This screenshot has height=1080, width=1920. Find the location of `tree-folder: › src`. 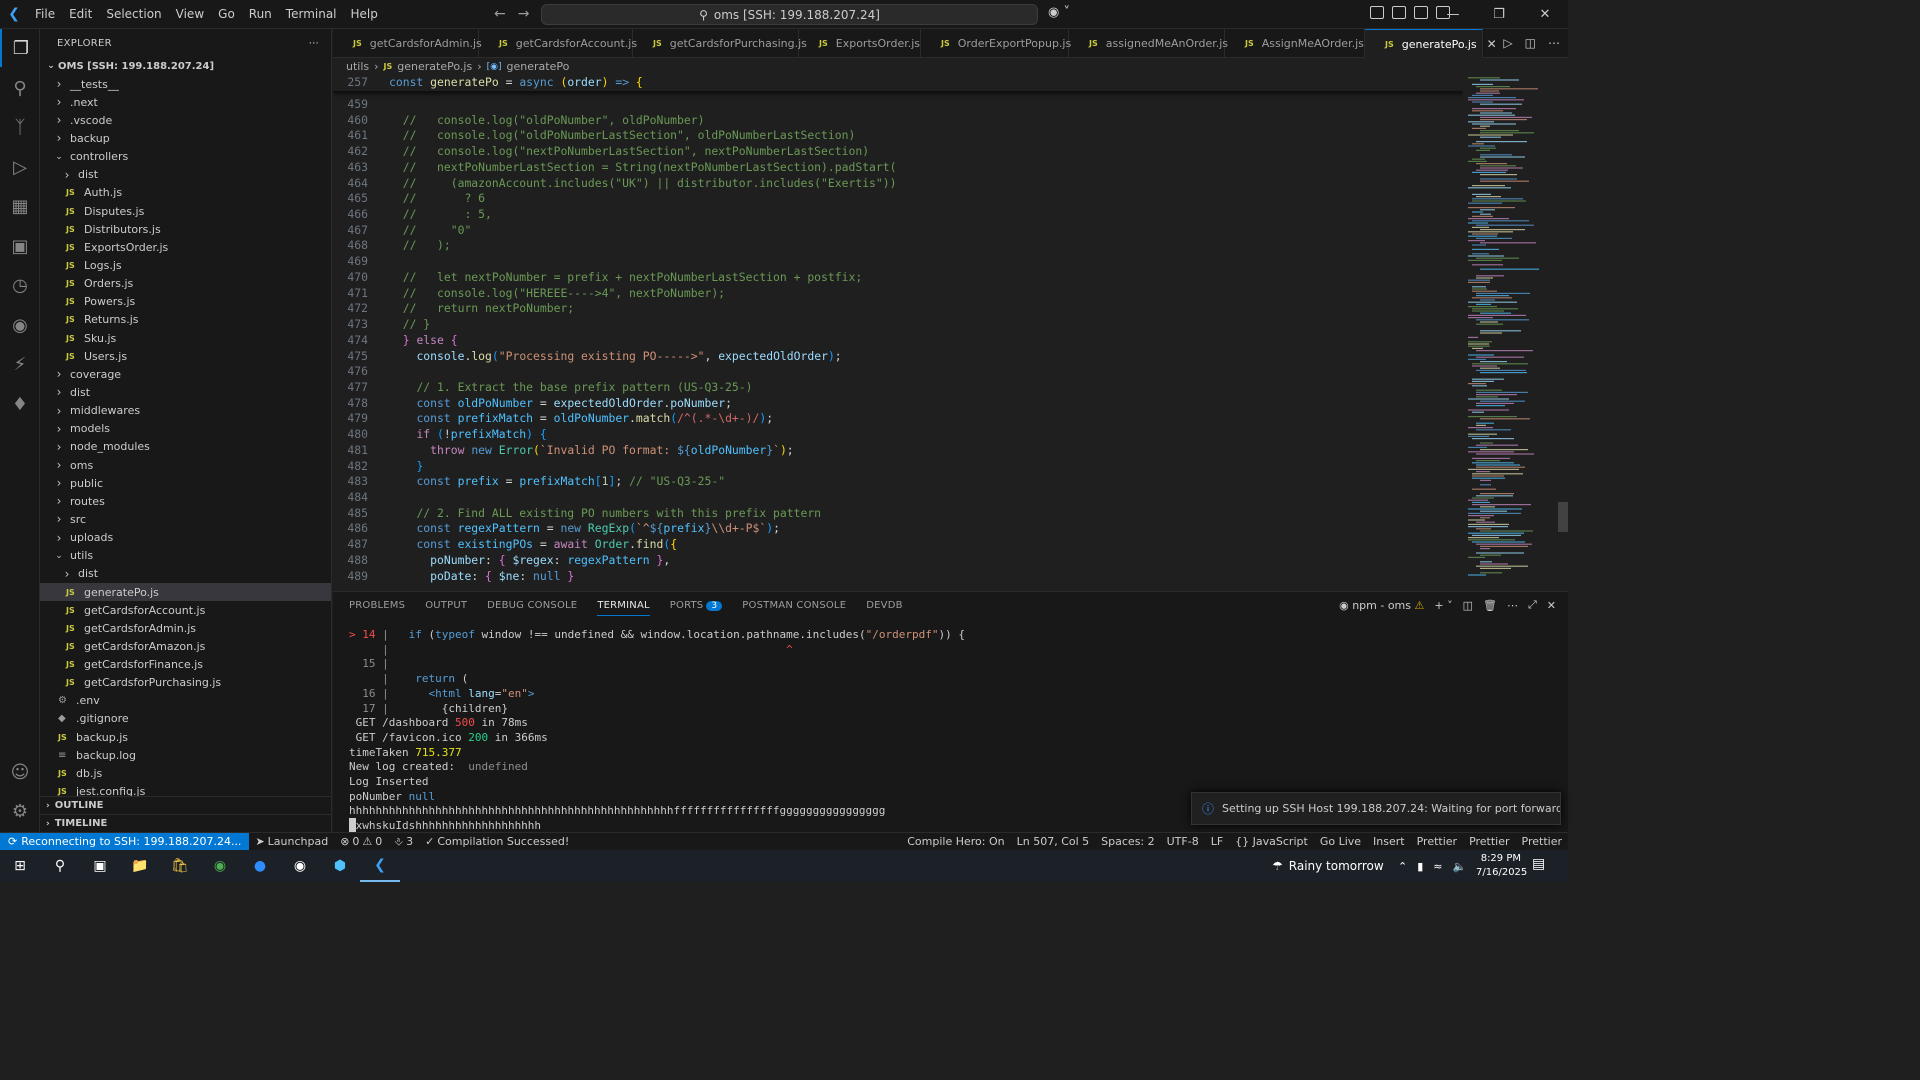

tree-folder: › src is located at coordinates (185, 519).